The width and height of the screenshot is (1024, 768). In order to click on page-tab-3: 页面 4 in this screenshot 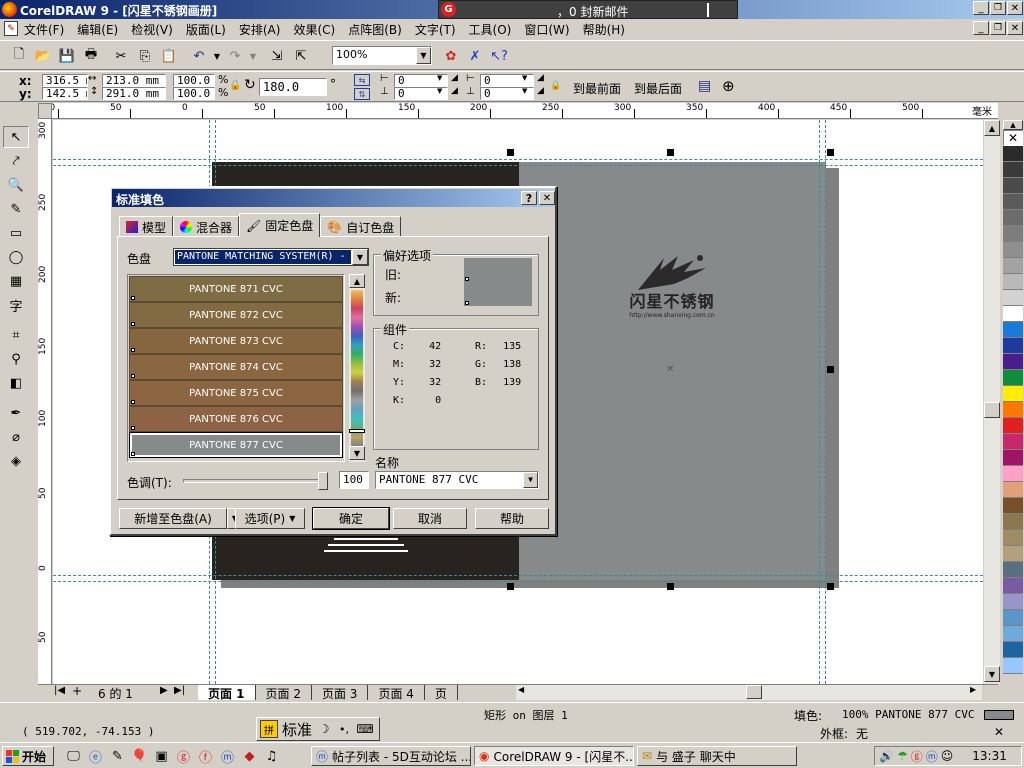, I will do `click(396, 693)`.